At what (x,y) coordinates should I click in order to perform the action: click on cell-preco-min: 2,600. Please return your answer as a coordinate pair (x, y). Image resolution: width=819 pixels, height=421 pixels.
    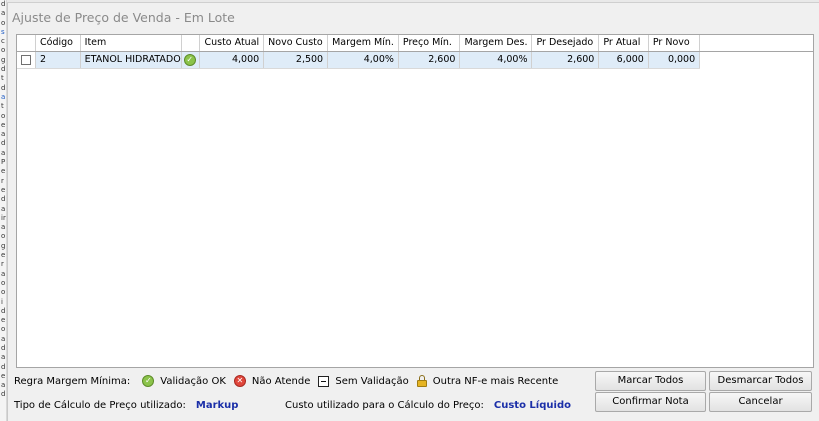
    Looking at the image, I should click on (429, 60).